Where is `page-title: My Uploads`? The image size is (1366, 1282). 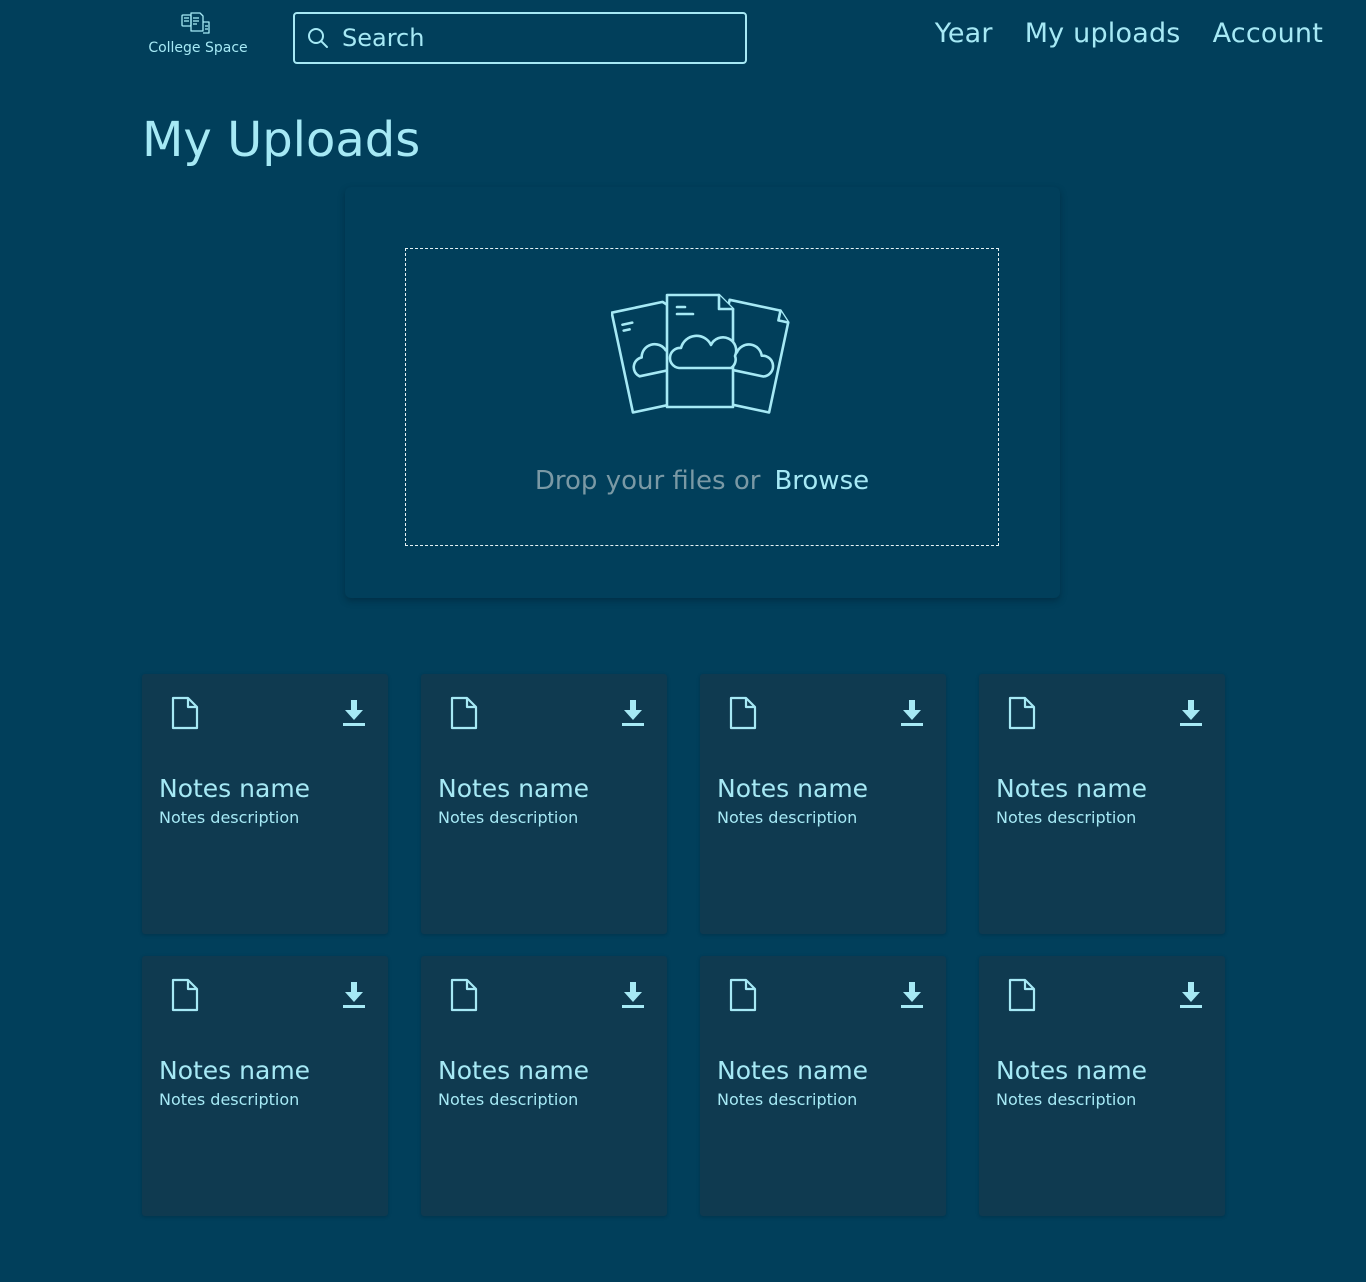
page-title: My Uploads is located at coordinates (281, 140).